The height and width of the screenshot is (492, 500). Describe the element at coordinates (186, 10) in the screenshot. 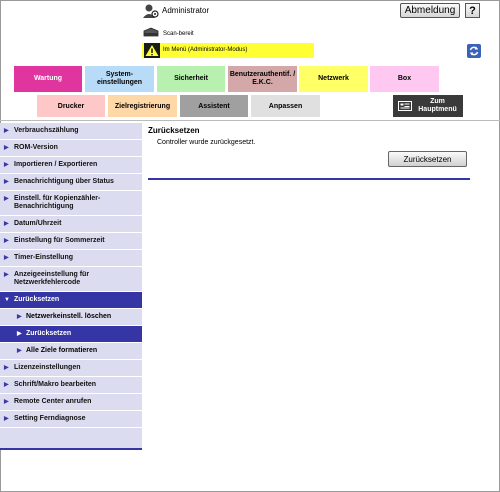

I see `user-label: Administrator` at that location.